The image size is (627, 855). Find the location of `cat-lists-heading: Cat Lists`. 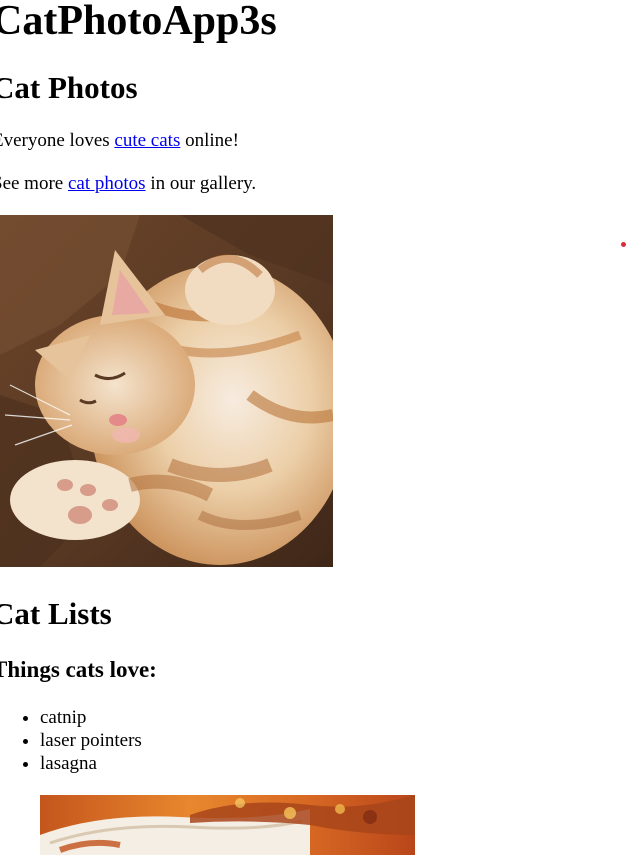

cat-lists-heading: Cat Lists is located at coordinates (56, 613).